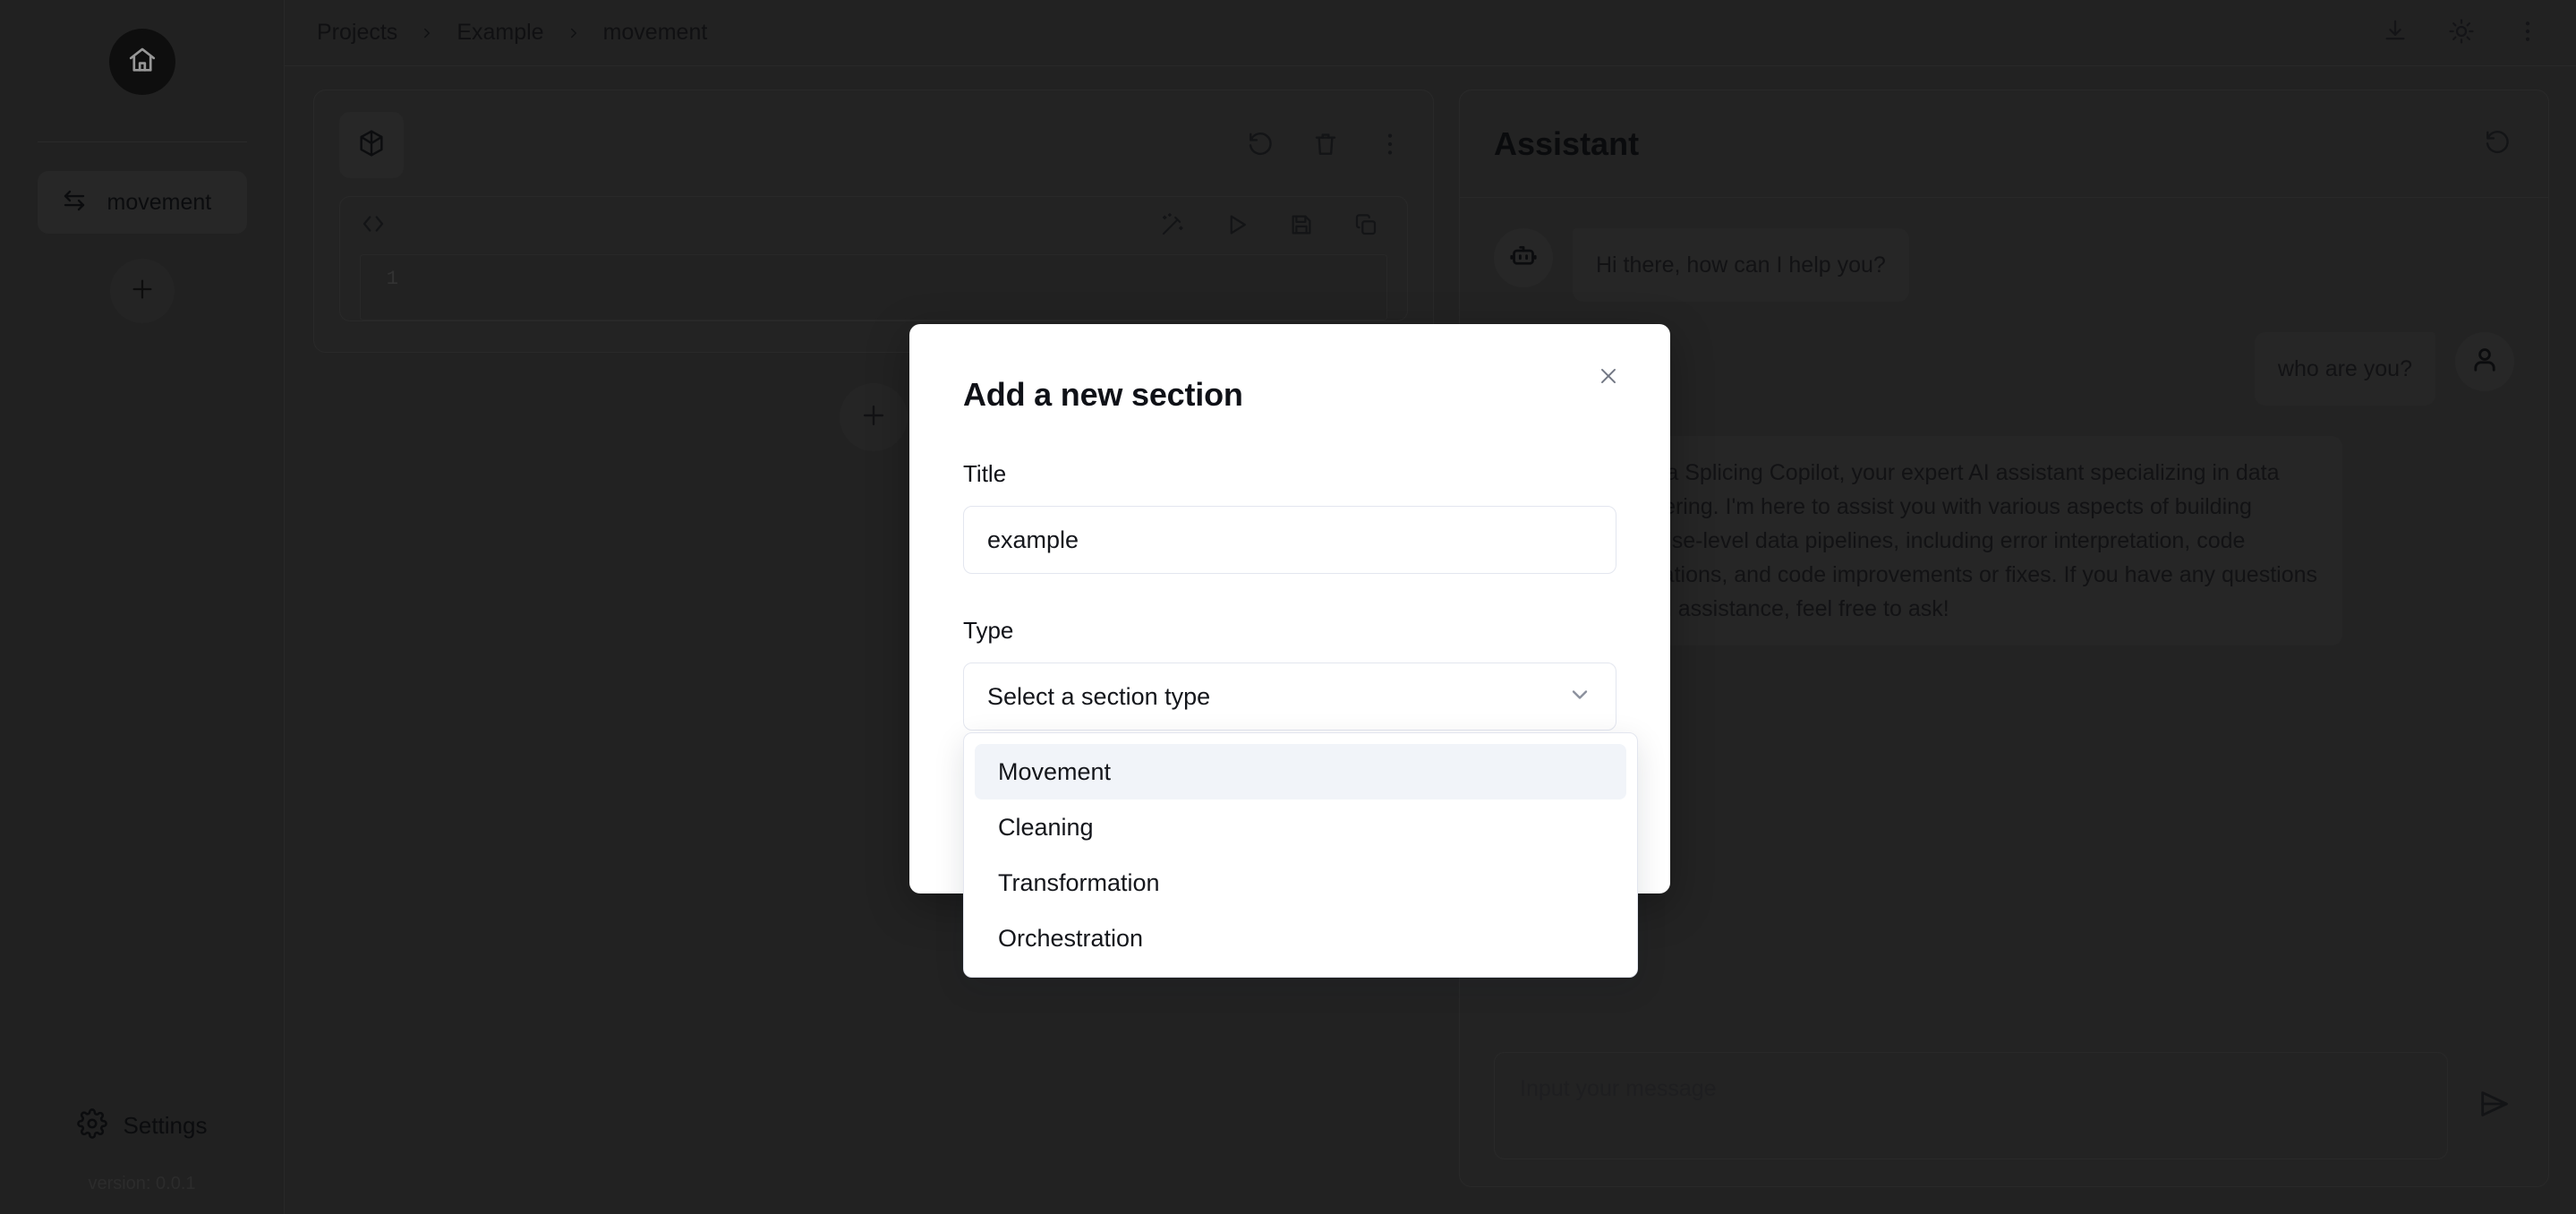 The image size is (2576, 1214). What do you see at coordinates (1099, 696) in the screenshot?
I see `section-type-select-value: Select a section type` at bounding box center [1099, 696].